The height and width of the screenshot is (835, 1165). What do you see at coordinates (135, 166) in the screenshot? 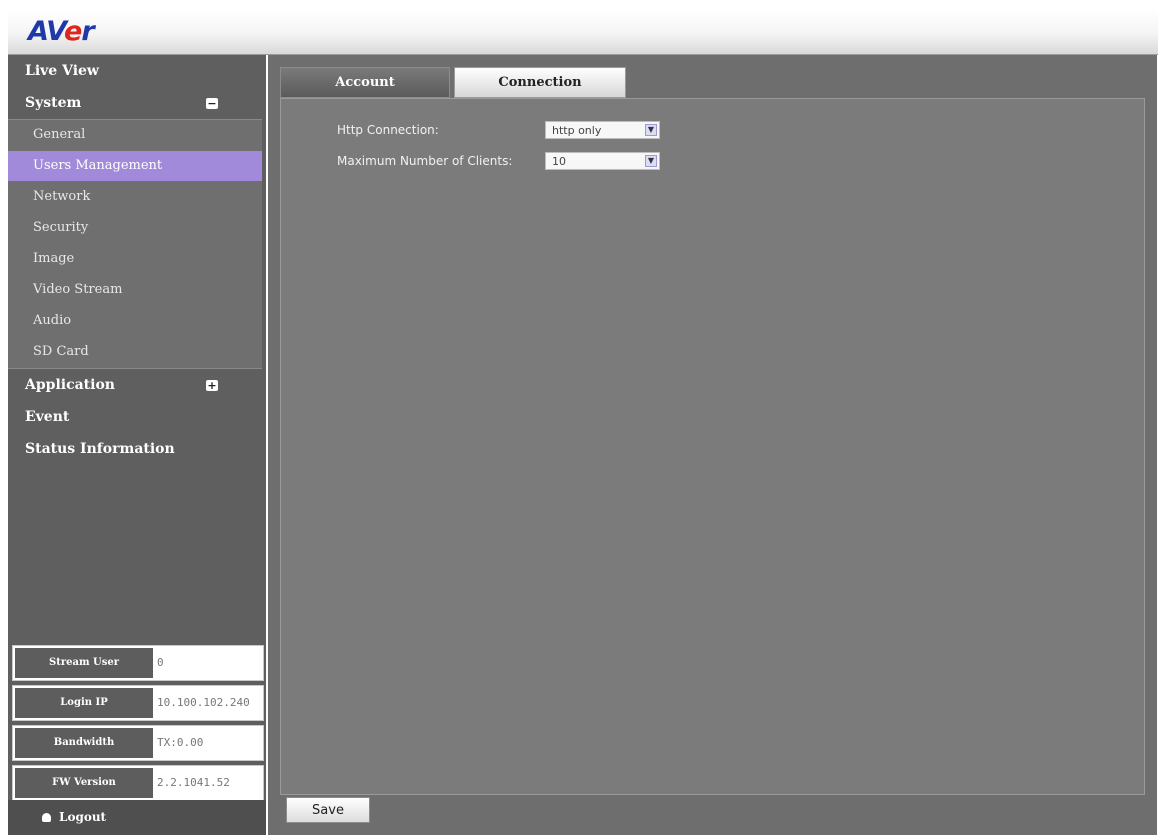
I see `sidebar-item-users-management: Users Management` at bounding box center [135, 166].